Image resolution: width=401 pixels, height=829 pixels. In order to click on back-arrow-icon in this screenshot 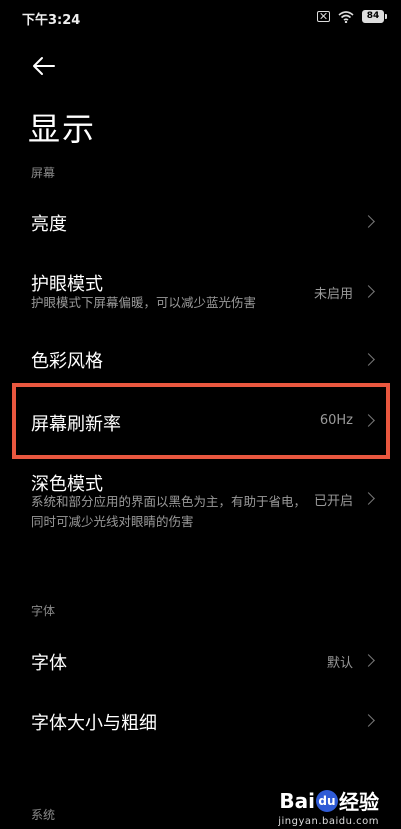, I will do `click(44, 66)`.